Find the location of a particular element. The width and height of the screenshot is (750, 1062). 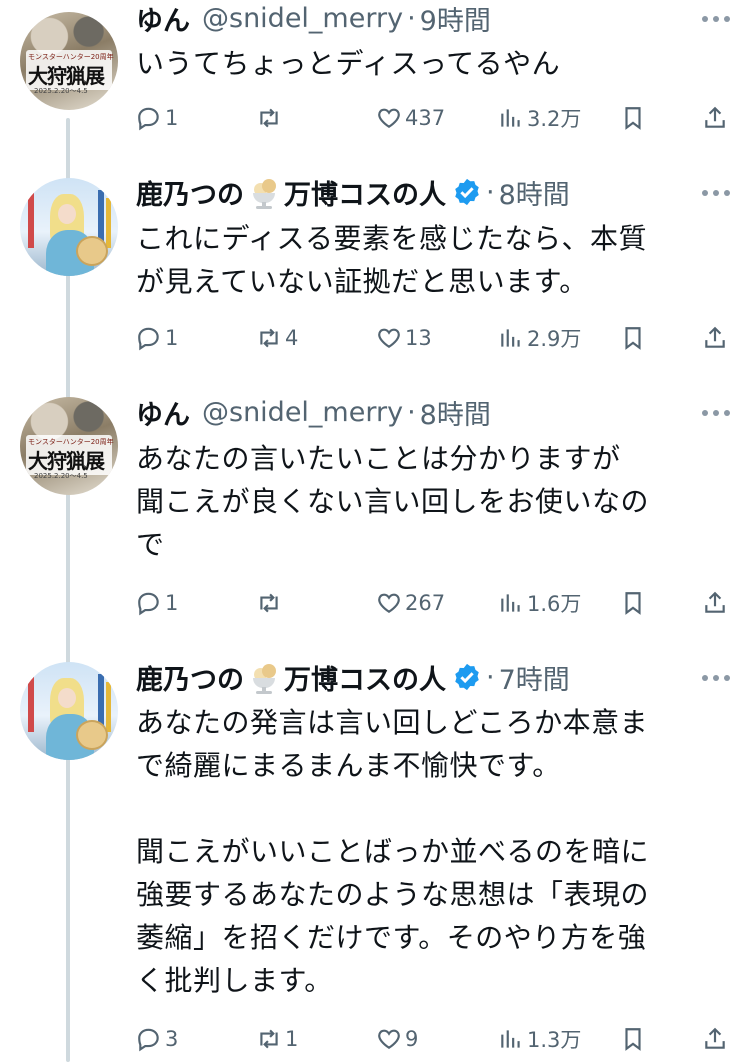

like-button: 267 is located at coordinates (410, 603).